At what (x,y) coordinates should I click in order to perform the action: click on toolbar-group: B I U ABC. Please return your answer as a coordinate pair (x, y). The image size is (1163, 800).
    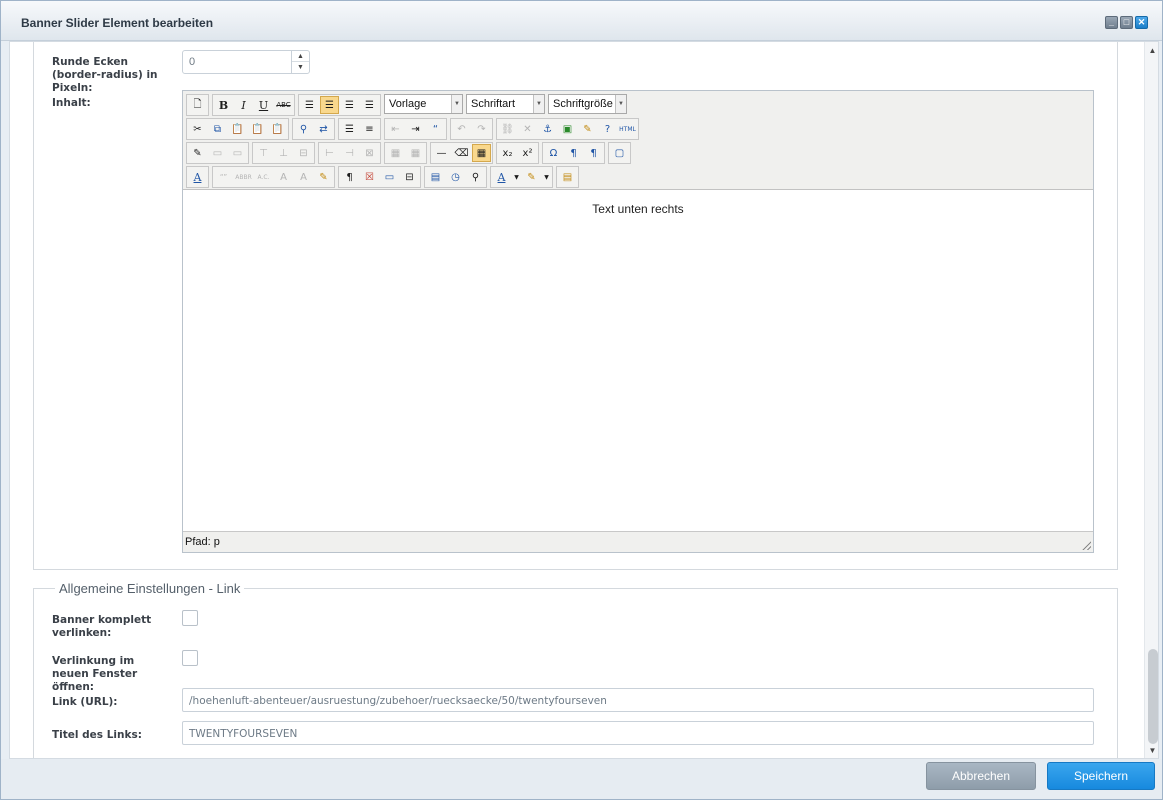
    Looking at the image, I should click on (253, 105).